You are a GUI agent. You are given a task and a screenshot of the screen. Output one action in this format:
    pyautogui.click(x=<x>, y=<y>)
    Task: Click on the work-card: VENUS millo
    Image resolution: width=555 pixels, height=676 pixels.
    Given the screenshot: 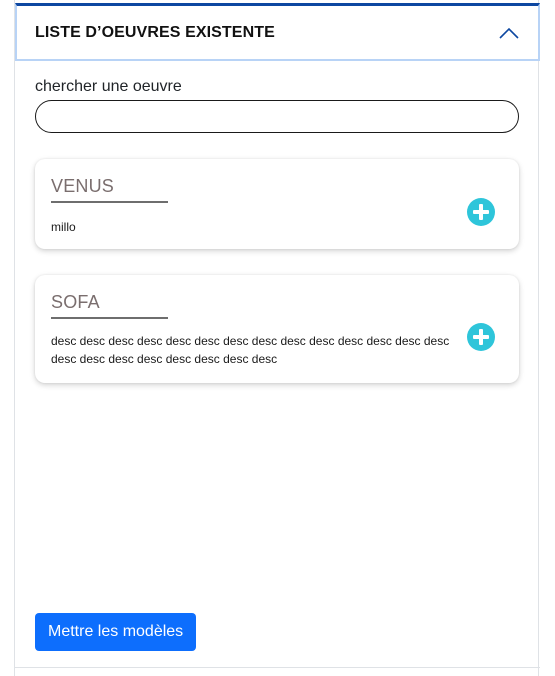 What is the action you would take?
    pyautogui.click(x=277, y=204)
    